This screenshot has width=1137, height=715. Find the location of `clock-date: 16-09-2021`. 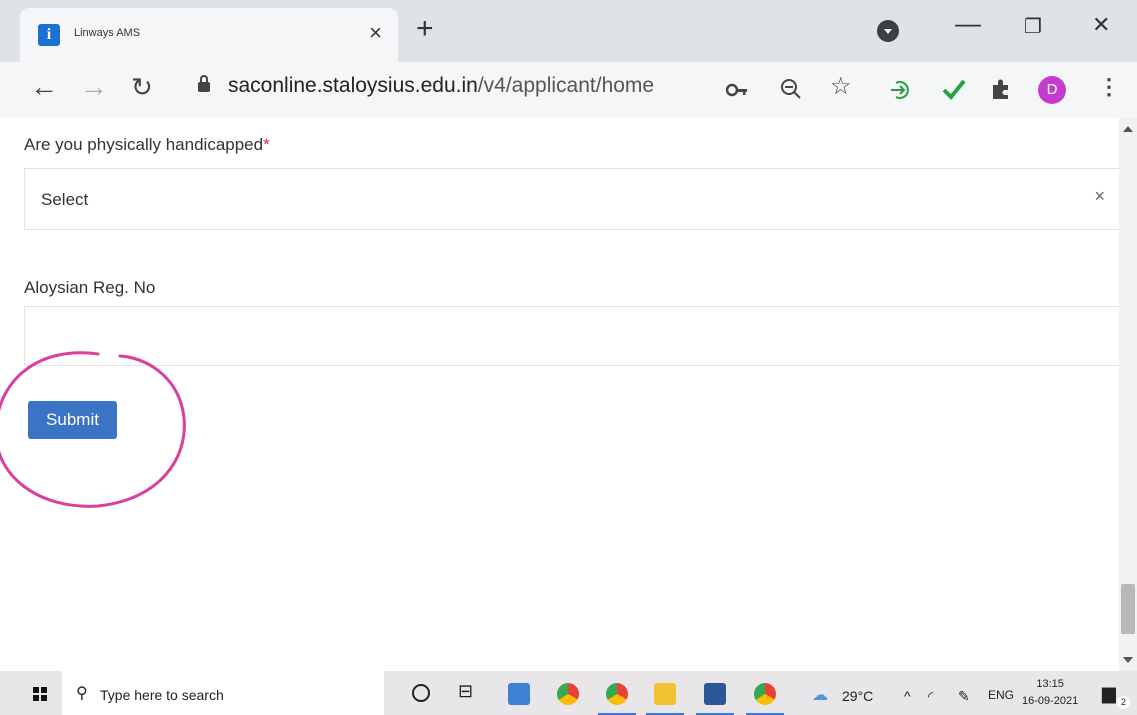

clock-date: 16-09-2021 is located at coordinates (1050, 701).